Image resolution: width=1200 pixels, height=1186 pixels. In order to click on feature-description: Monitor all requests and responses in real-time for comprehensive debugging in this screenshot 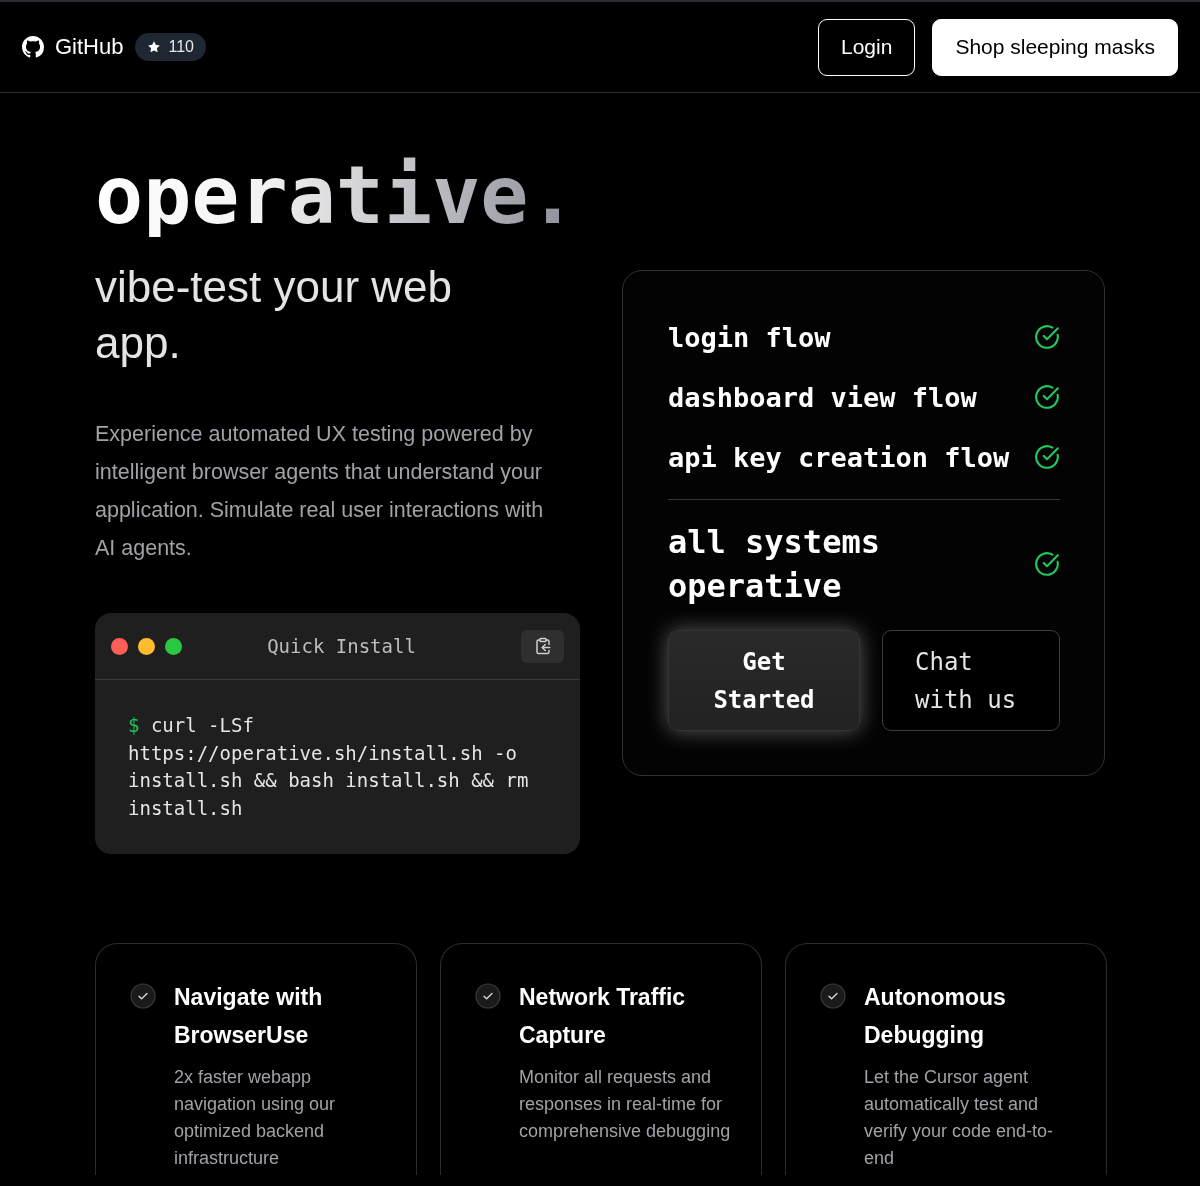, I will do `click(625, 1104)`.